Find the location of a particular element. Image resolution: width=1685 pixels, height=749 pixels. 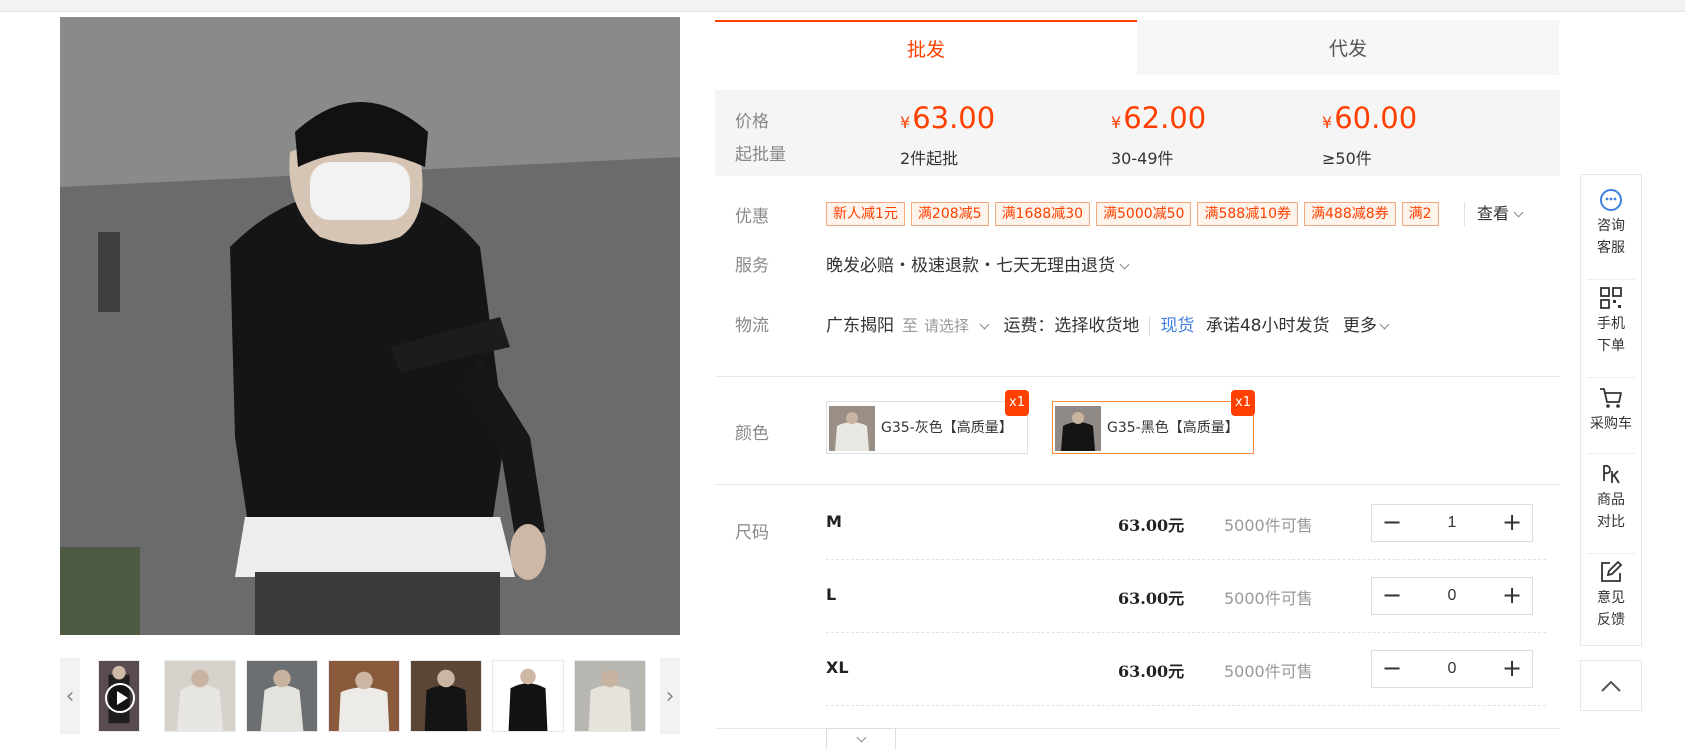

size-row-m: M 63.00元 5000件可售 − + is located at coordinates (1186, 524).